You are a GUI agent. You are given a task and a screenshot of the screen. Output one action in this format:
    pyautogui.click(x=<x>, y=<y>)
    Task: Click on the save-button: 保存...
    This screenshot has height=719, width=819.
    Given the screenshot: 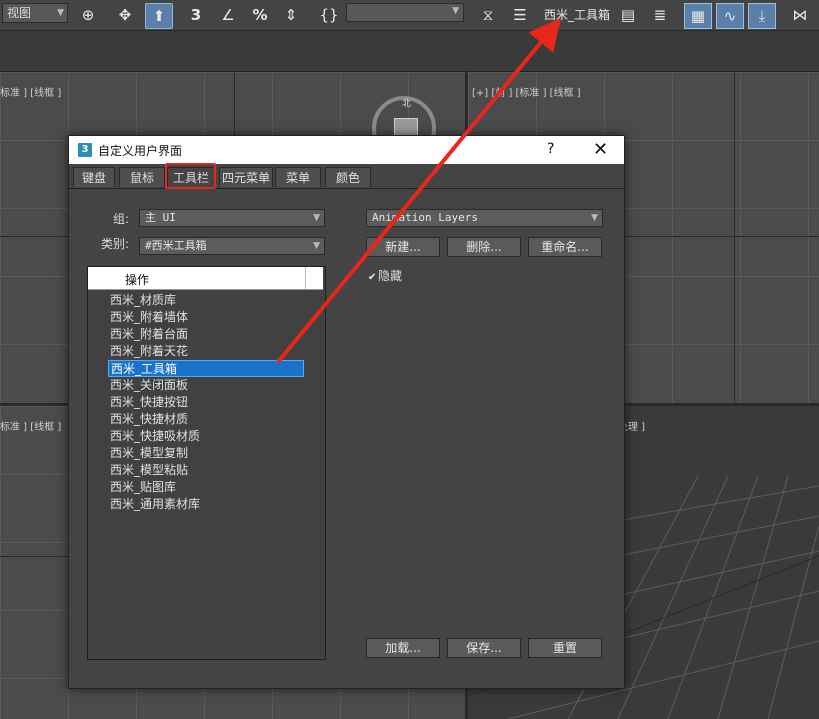 What is the action you would take?
    pyautogui.click(x=484, y=648)
    